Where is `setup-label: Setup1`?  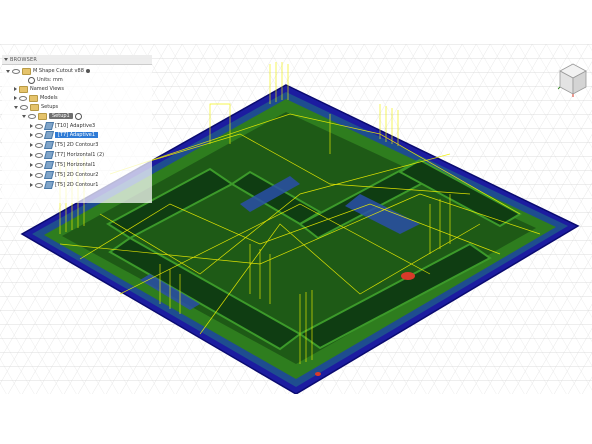
setup-label: Setup1 is located at coordinates (61, 116).